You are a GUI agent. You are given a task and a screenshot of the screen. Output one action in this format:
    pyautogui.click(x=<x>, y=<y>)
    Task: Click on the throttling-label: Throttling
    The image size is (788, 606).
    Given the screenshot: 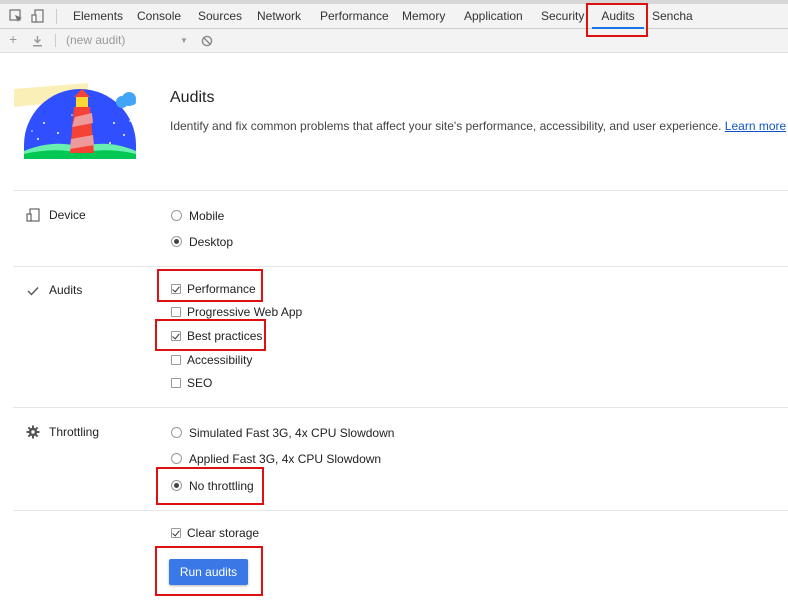 What is the action you would take?
    pyautogui.click(x=74, y=432)
    